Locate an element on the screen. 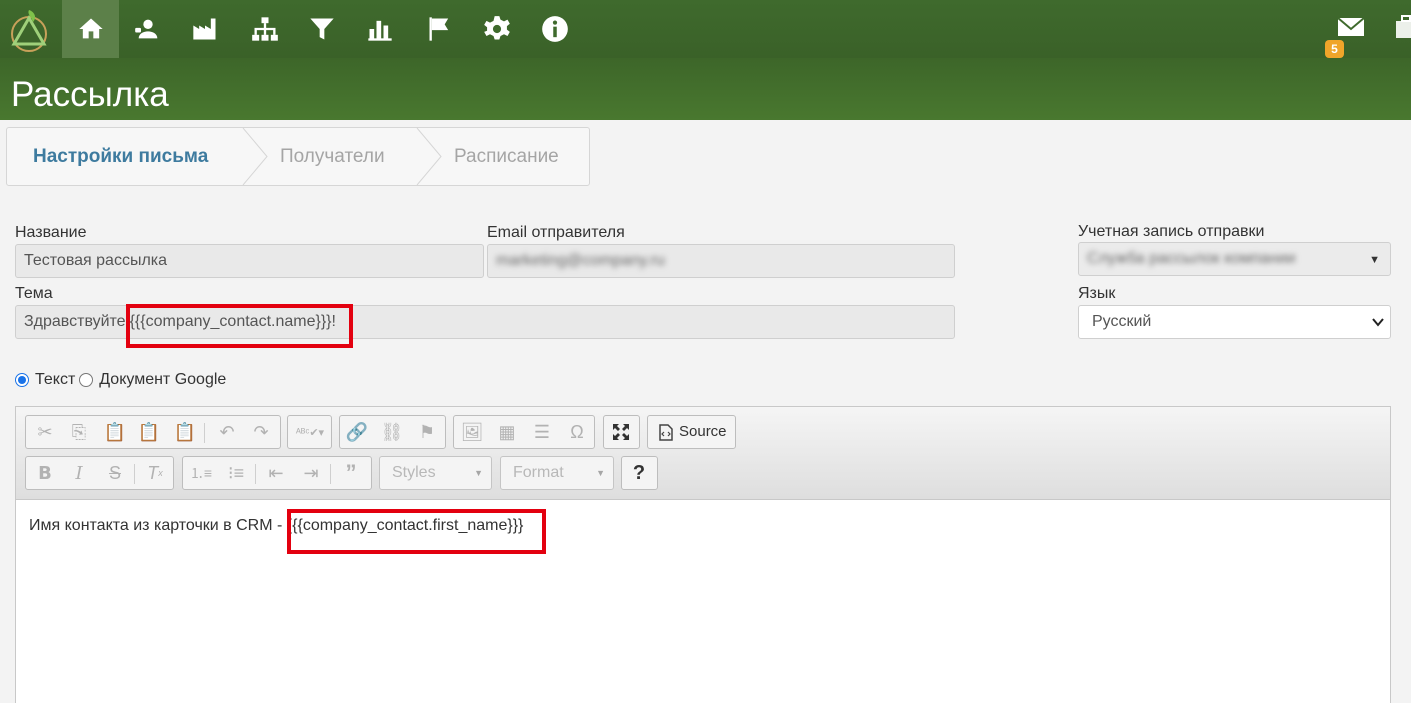  styles-dropdown: Styles ▼ is located at coordinates (435, 473).